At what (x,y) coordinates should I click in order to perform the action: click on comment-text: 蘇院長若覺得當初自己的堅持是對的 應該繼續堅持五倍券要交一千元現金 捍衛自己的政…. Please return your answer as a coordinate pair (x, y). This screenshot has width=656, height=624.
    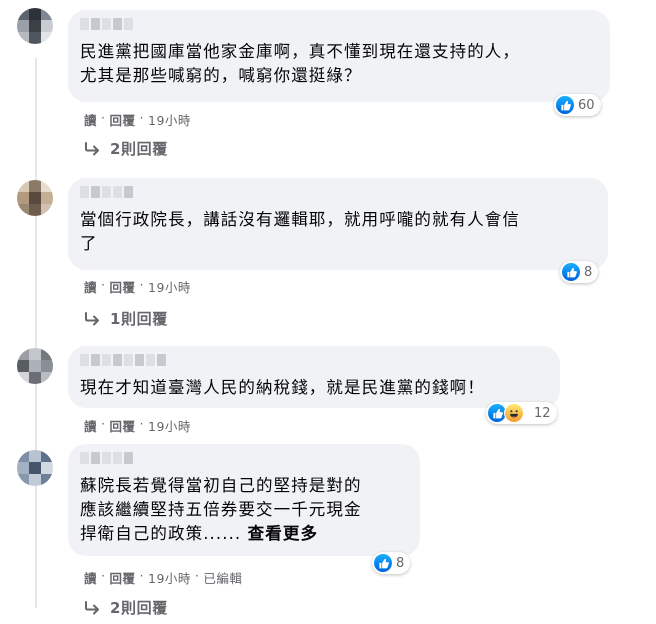
    Looking at the image, I should click on (244, 510).